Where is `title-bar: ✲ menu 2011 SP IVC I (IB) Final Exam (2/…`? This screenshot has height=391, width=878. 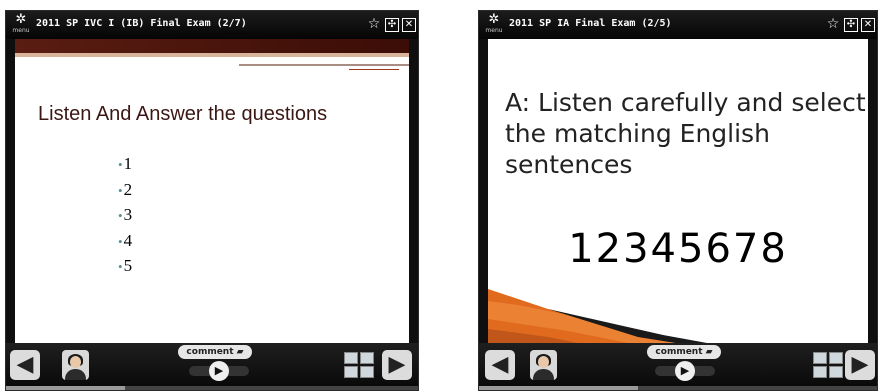 title-bar: ✲ menu 2011 SP IVC I (IB) Final Exam (2/… is located at coordinates (212, 25).